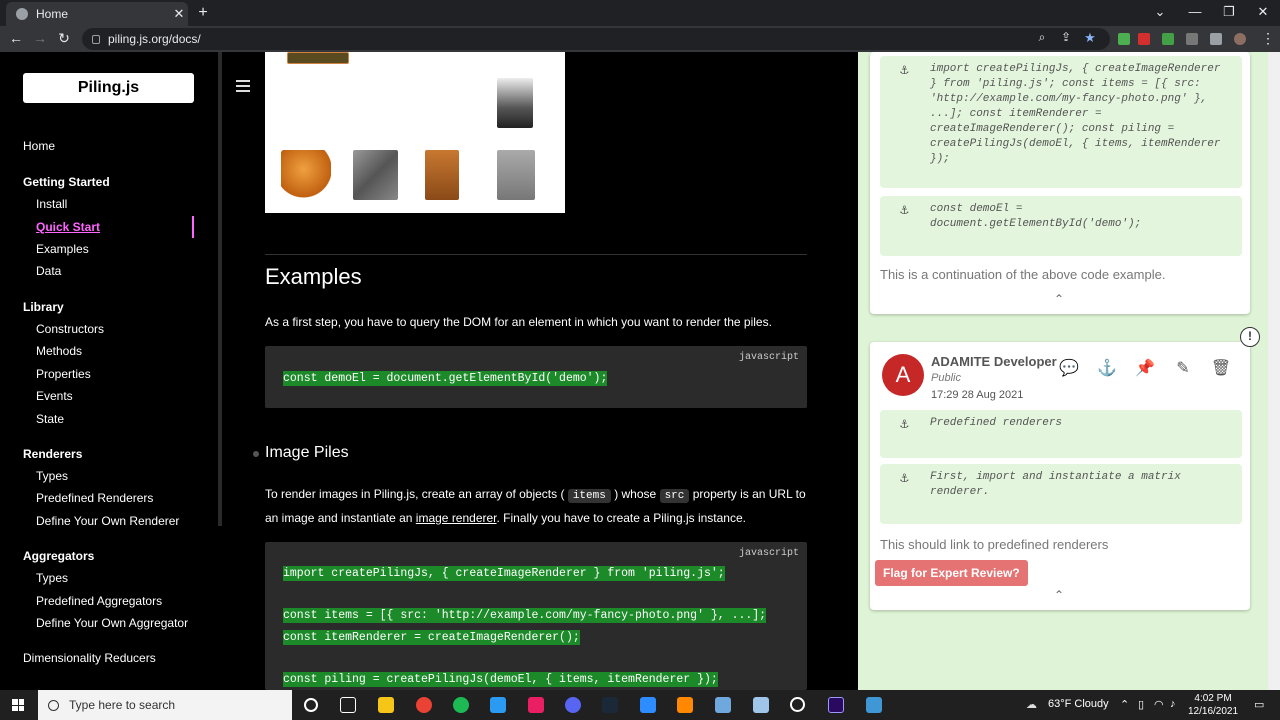  What do you see at coordinates (573, 705) in the screenshot?
I see `discord-icon` at bounding box center [573, 705].